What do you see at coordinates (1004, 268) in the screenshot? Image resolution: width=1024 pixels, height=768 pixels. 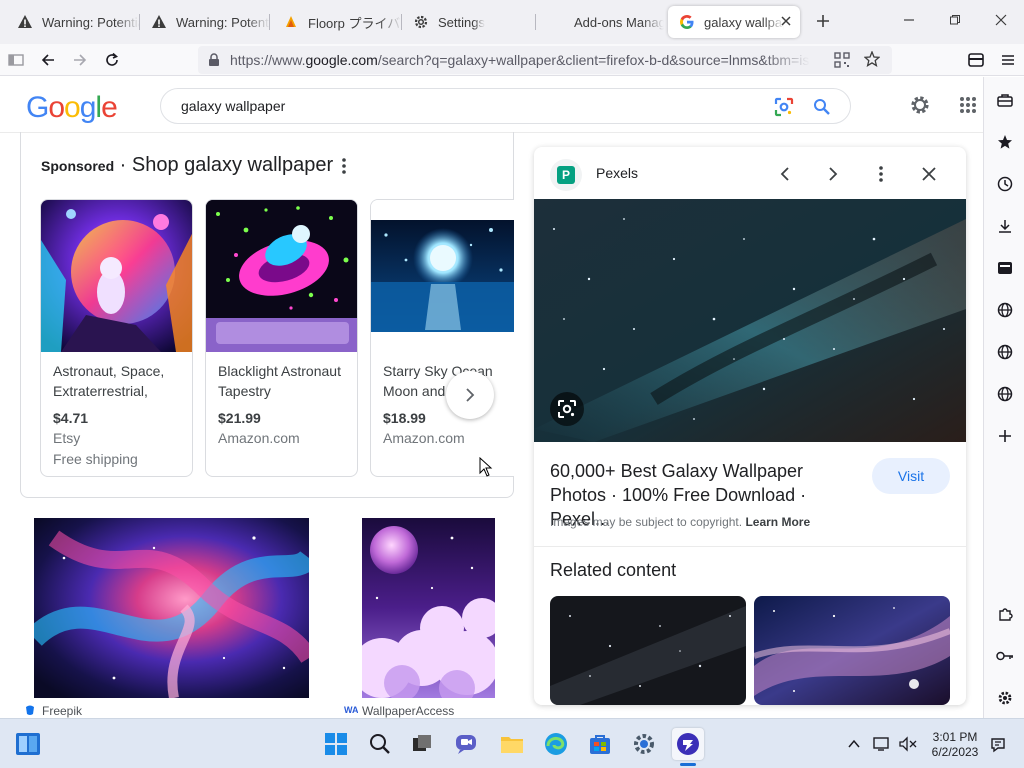 I see `notes-icon` at bounding box center [1004, 268].